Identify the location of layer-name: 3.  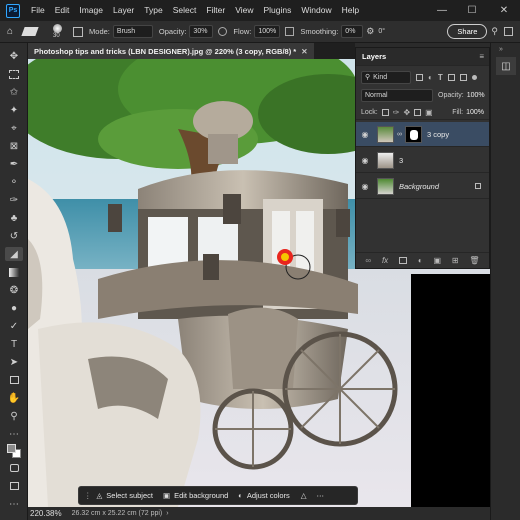
(401, 160).